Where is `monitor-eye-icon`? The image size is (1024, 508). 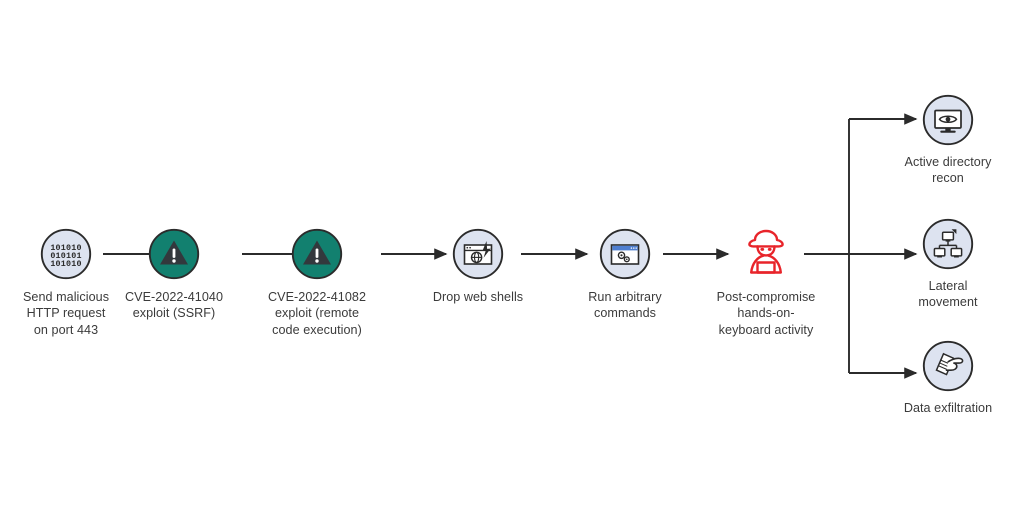
monitor-eye-icon is located at coordinates (948, 120).